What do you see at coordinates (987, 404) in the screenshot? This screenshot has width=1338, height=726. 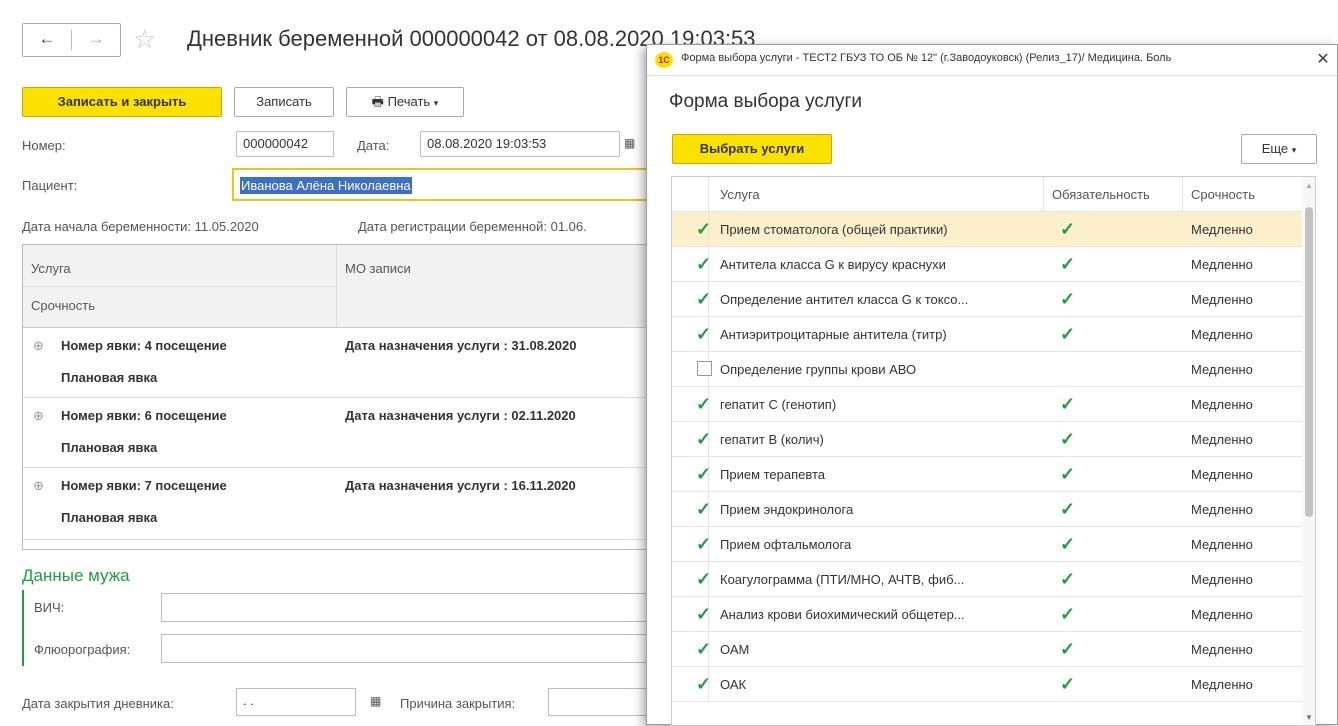 I see `table-row: ✓ гепатит С (генотип) ✓ Медленно` at bounding box center [987, 404].